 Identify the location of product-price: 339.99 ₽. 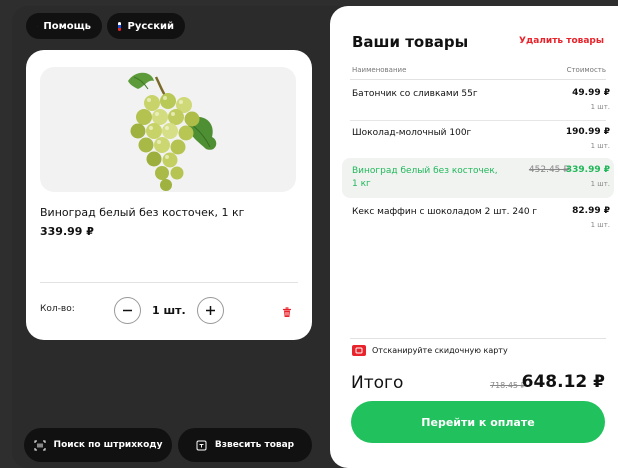
(67, 231).